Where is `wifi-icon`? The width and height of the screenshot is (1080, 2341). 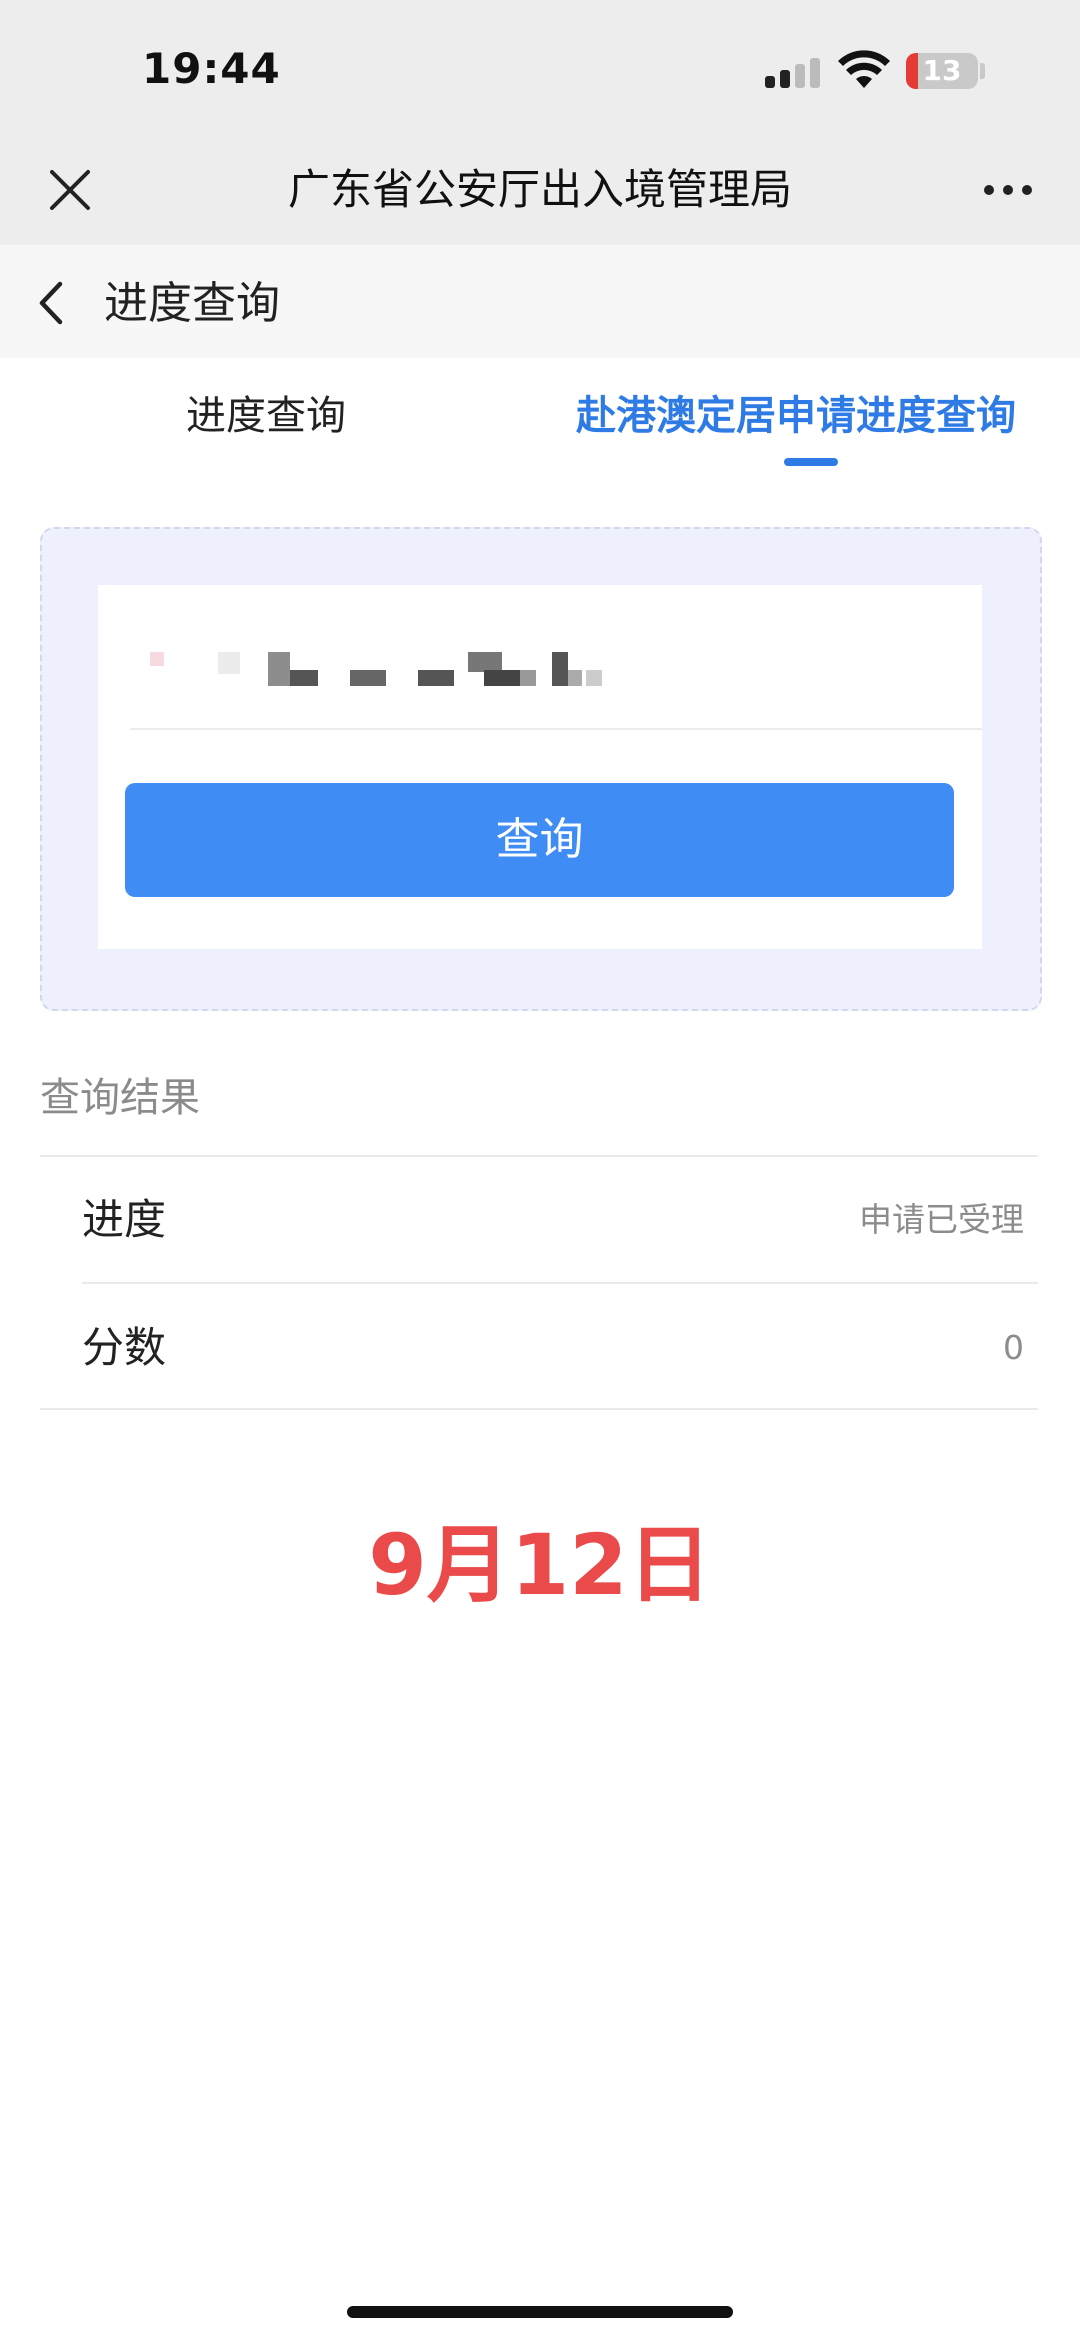
wifi-icon is located at coordinates (864, 69).